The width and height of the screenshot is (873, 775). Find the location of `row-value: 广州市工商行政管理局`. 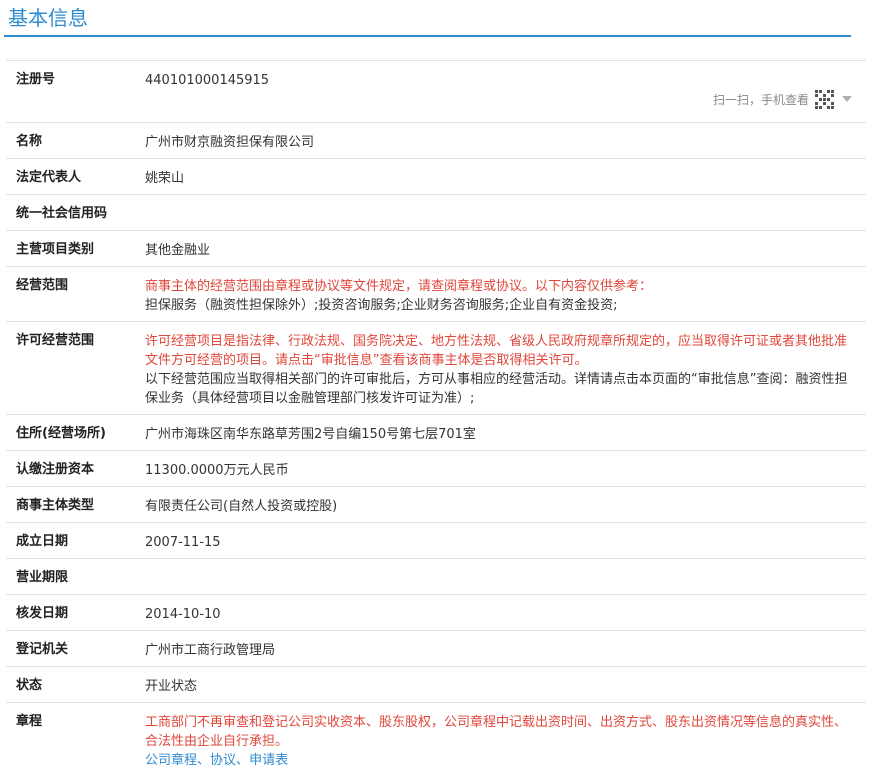

row-value: 广州市工商行政管理局 is located at coordinates (210, 650).